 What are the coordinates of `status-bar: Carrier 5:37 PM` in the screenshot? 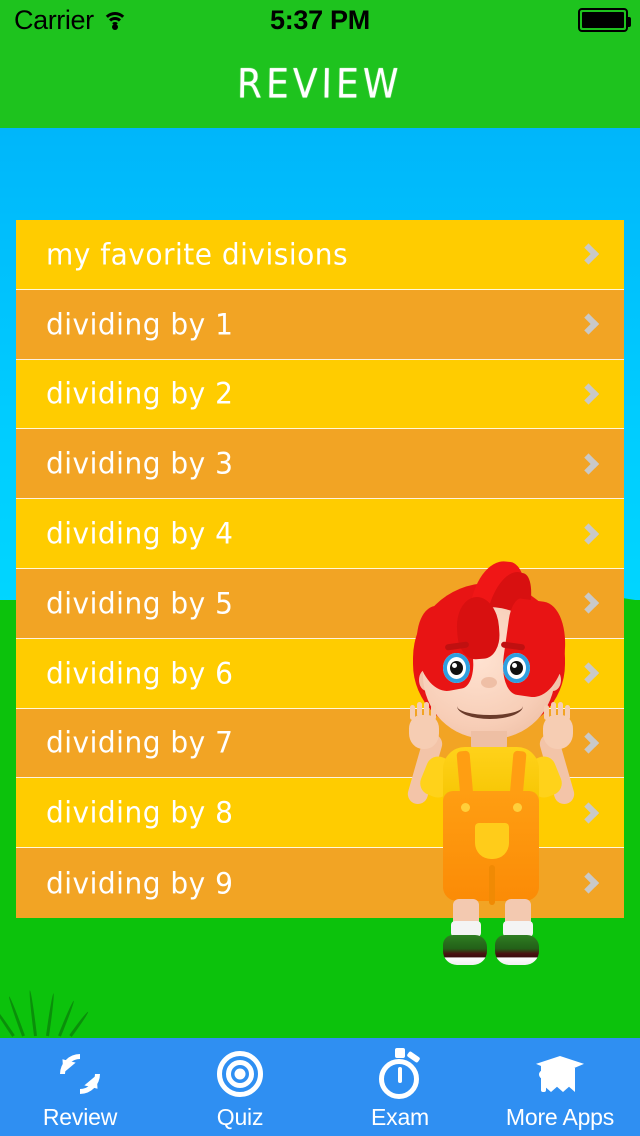 It's located at (320, 20).